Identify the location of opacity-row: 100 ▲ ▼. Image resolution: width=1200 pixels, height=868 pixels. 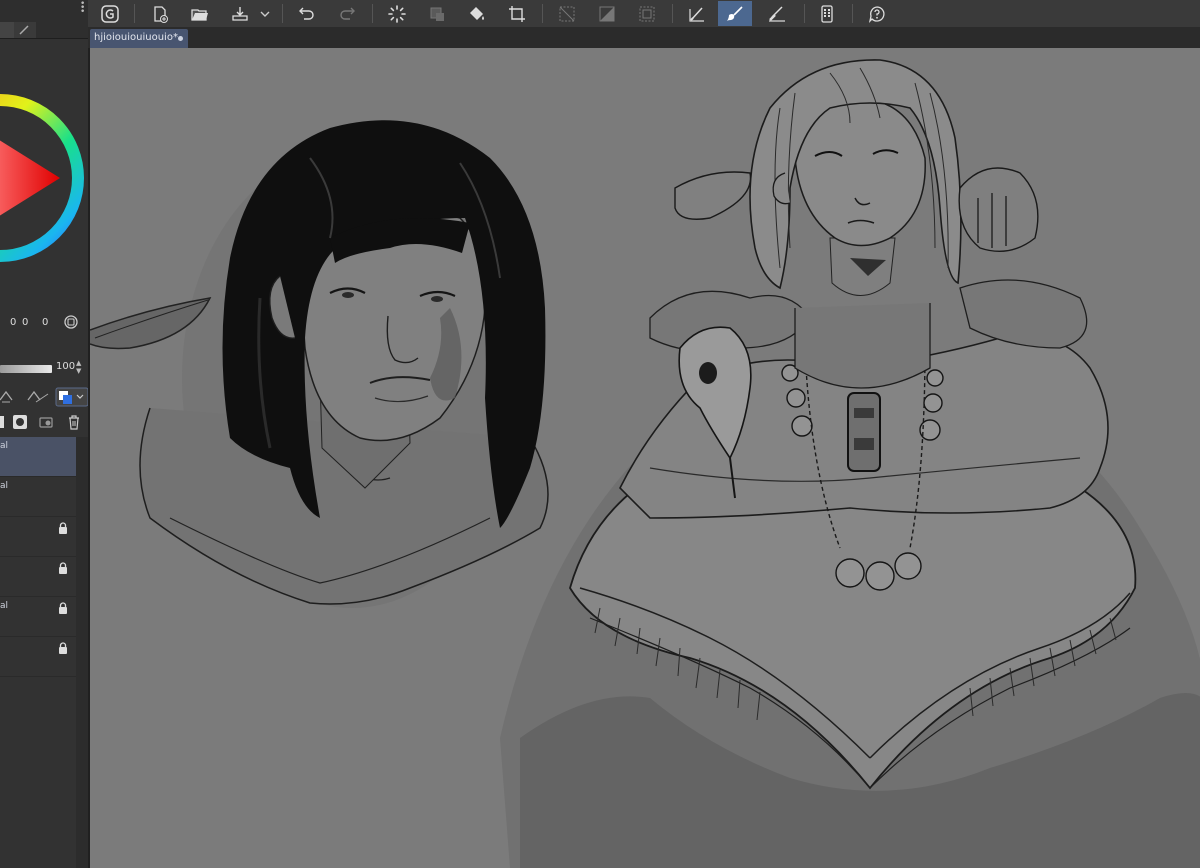
(44, 369).